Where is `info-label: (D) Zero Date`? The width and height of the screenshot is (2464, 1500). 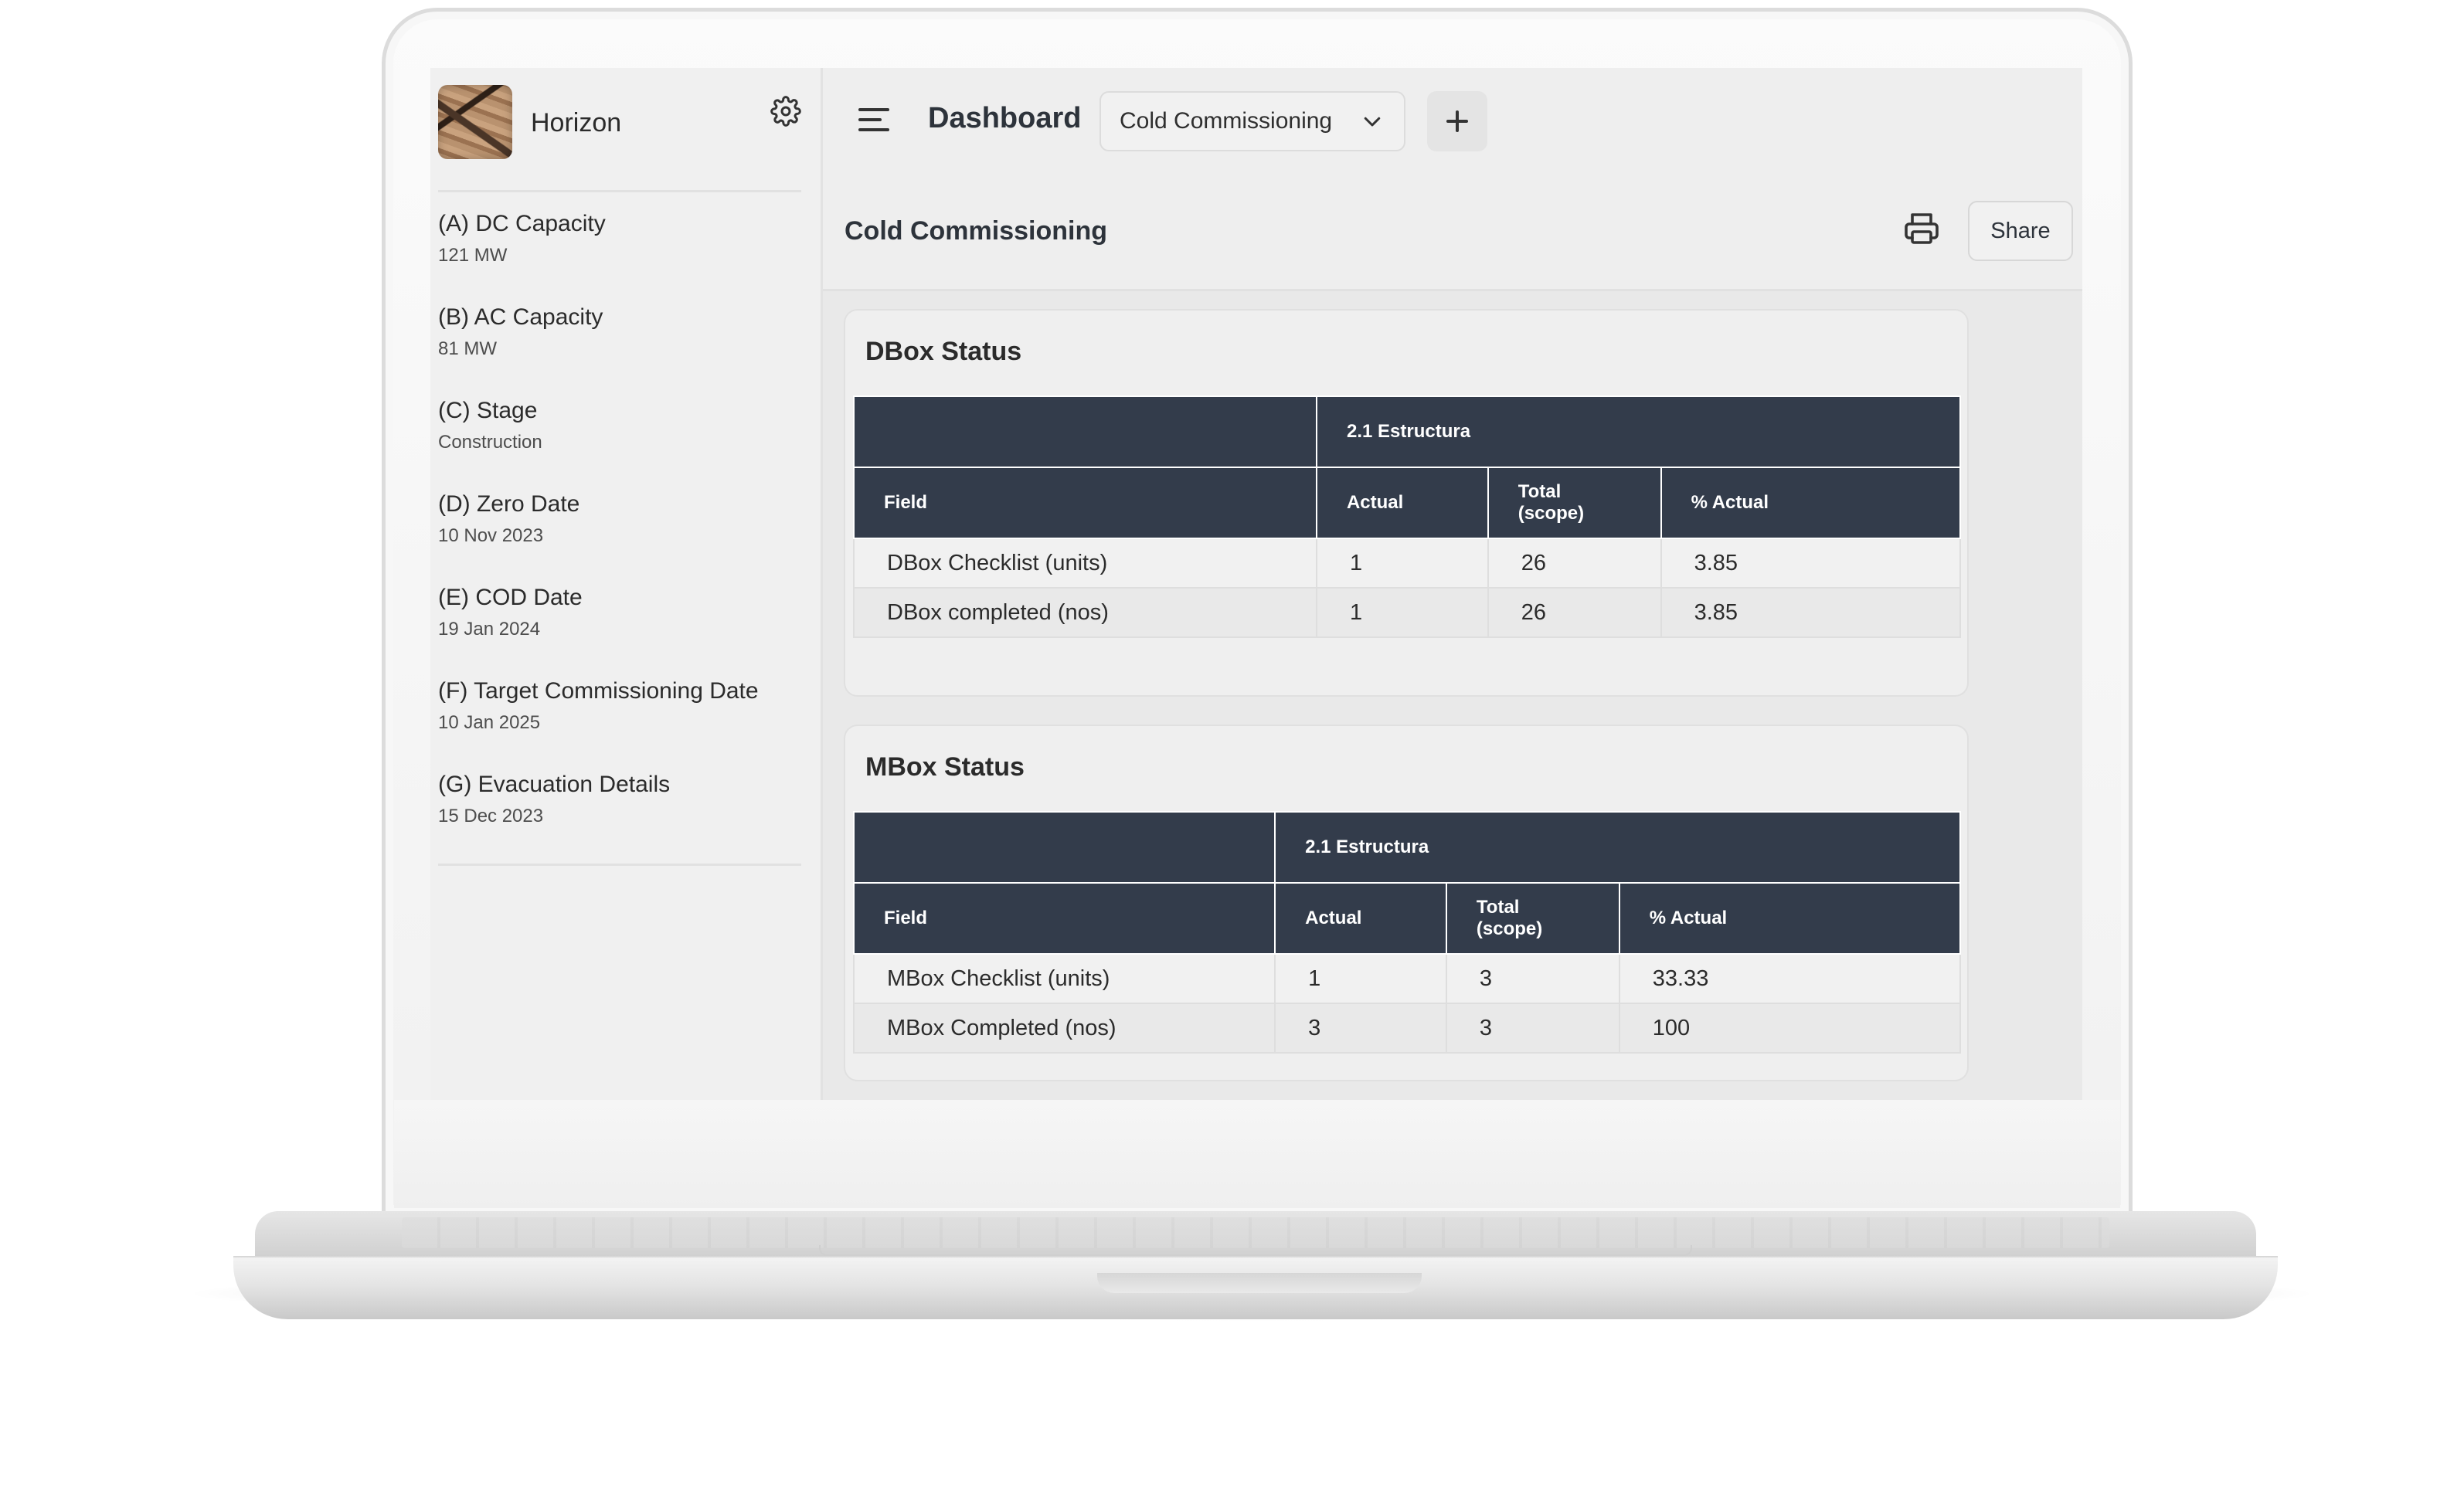
info-label: (D) Zero Date is located at coordinates (509, 504).